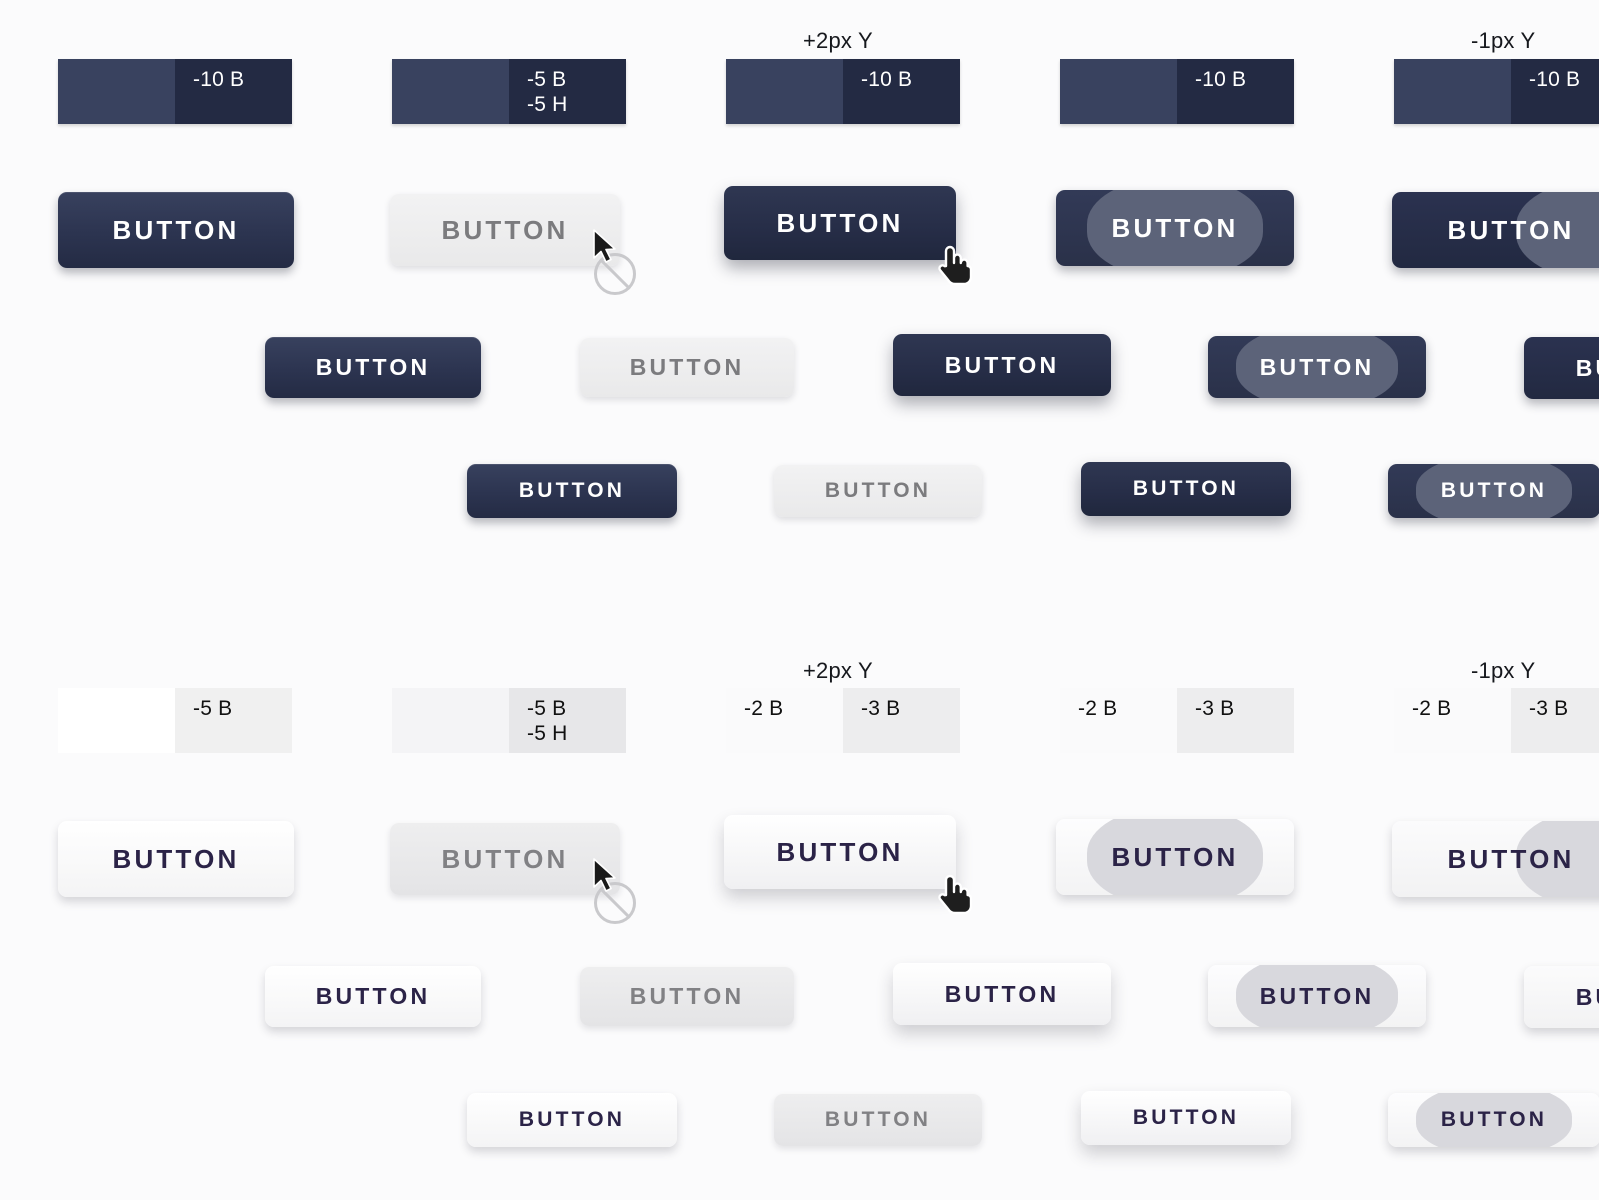 This screenshot has height=1200, width=1599. Describe the element at coordinates (1561, 997) in the screenshot. I see `button-light-lg-focus: BUTTON` at that location.